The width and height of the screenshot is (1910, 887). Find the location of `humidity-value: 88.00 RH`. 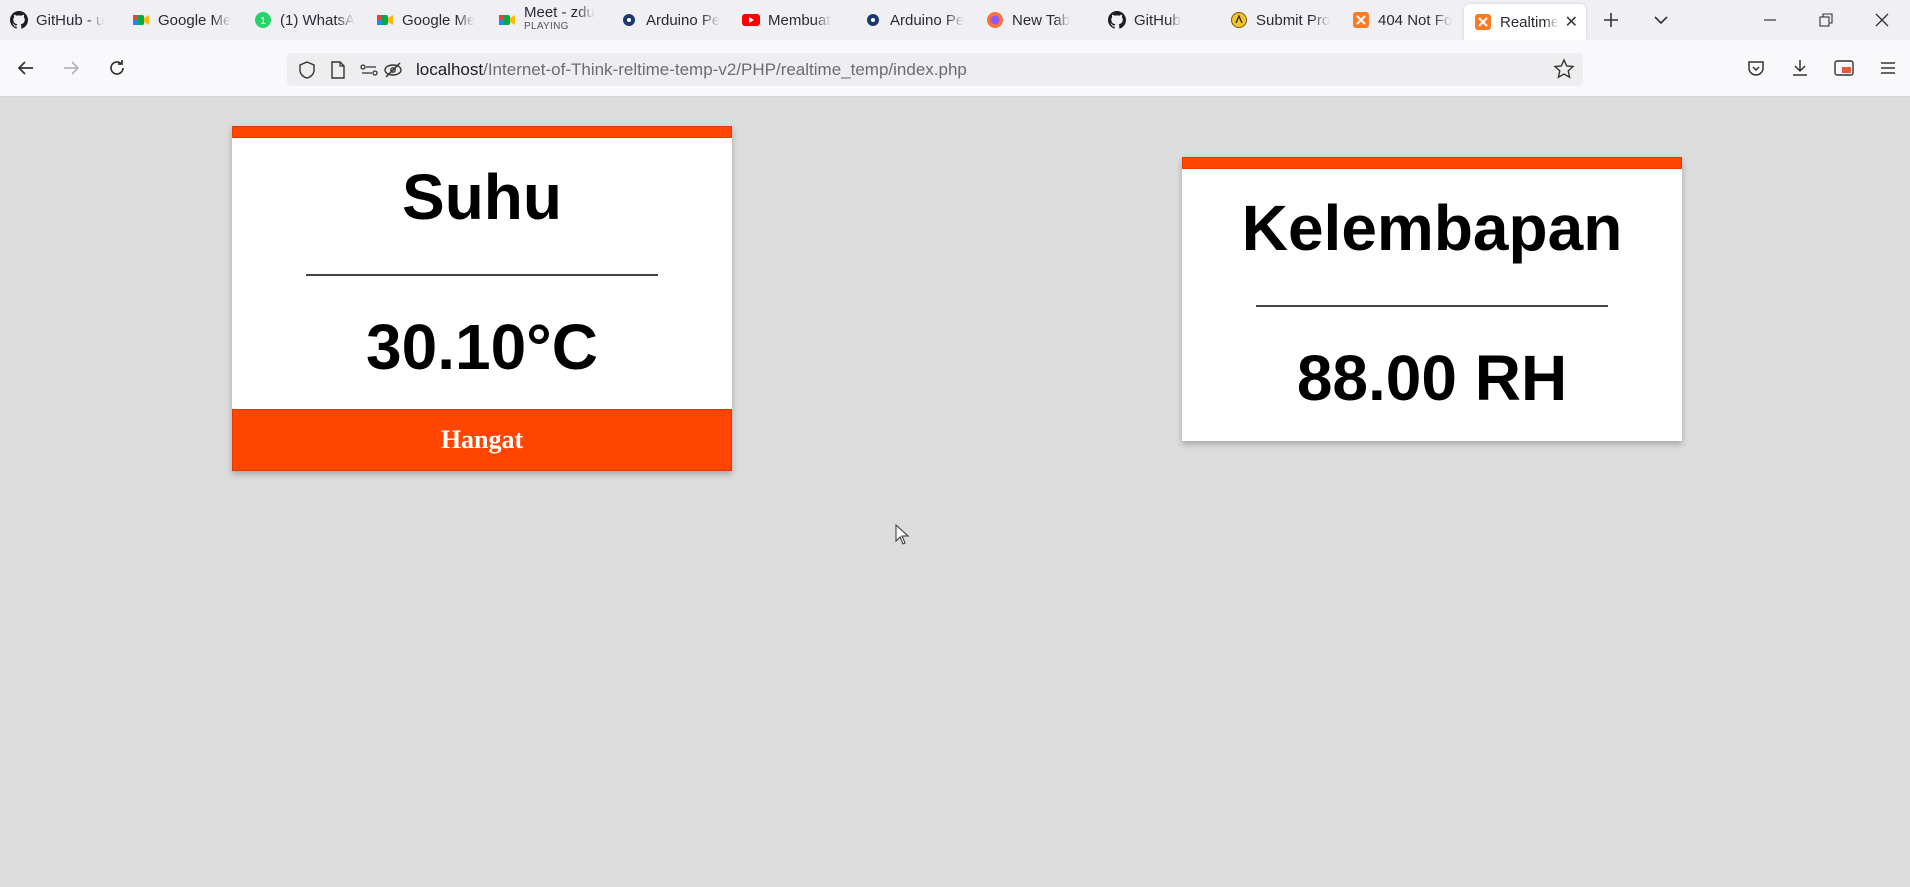

humidity-value: 88.00 RH is located at coordinates (1432, 378).